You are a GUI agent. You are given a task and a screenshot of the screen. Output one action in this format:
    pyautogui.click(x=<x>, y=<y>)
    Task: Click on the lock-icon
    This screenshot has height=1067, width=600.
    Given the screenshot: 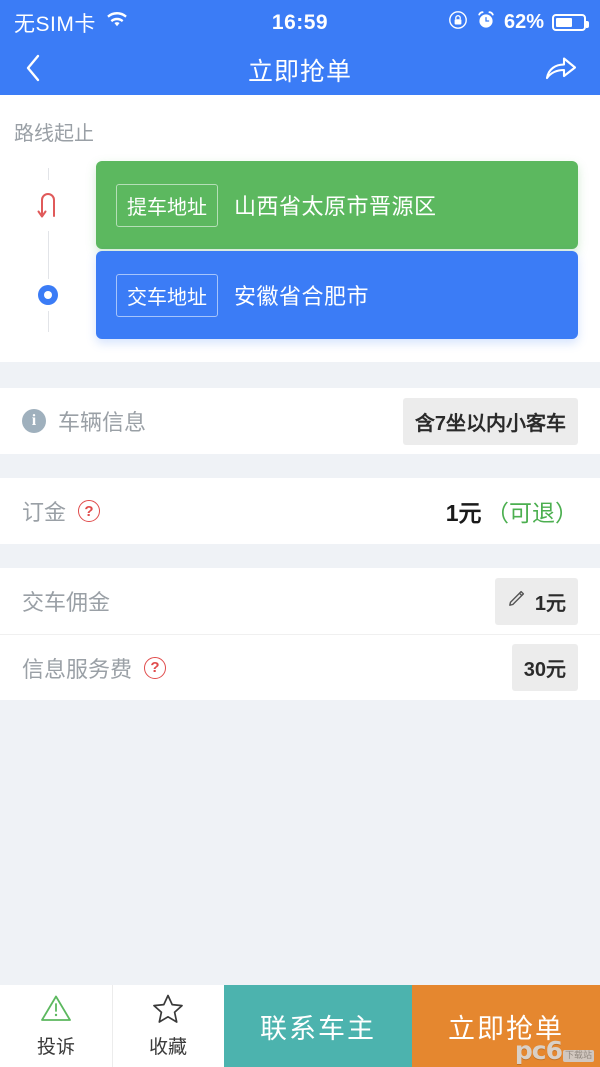 What is the action you would take?
    pyautogui.click(x=458, y=23)
    